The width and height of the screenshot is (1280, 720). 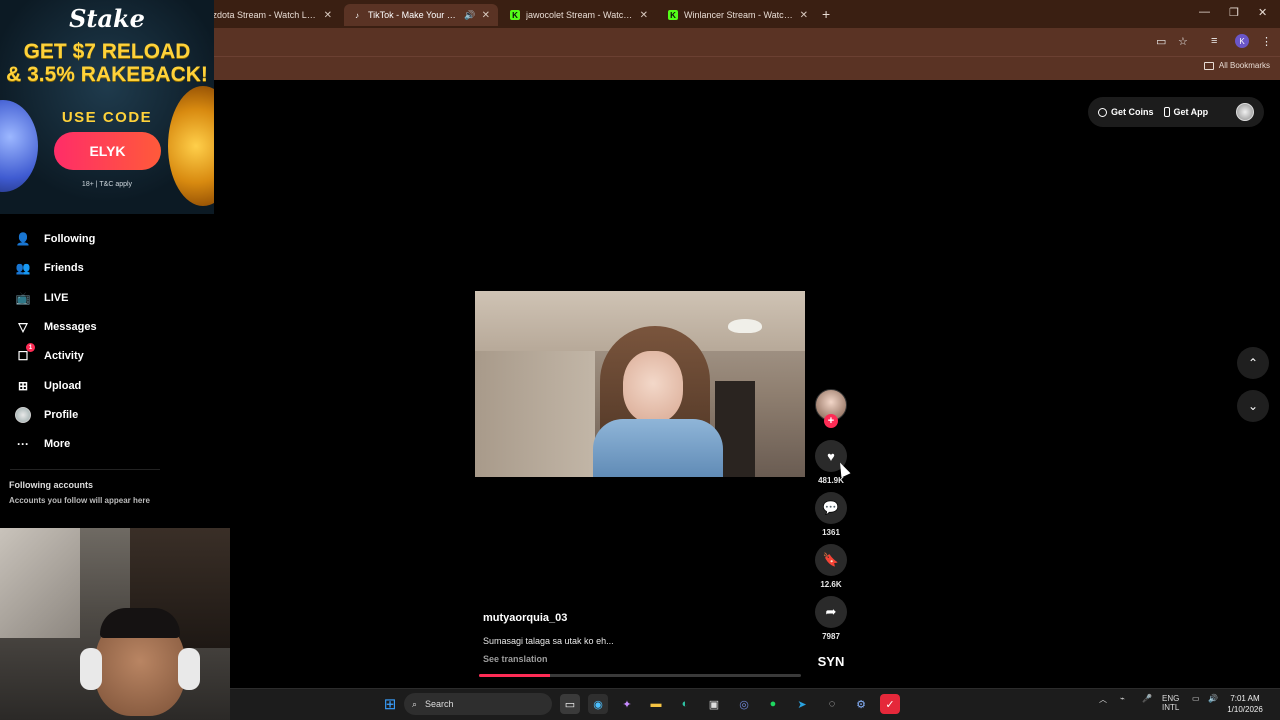 What do you see at coordinates (802, 704) in the screenshot?
I see `telegram-icon: ➤` at bounding box center [802, 704].